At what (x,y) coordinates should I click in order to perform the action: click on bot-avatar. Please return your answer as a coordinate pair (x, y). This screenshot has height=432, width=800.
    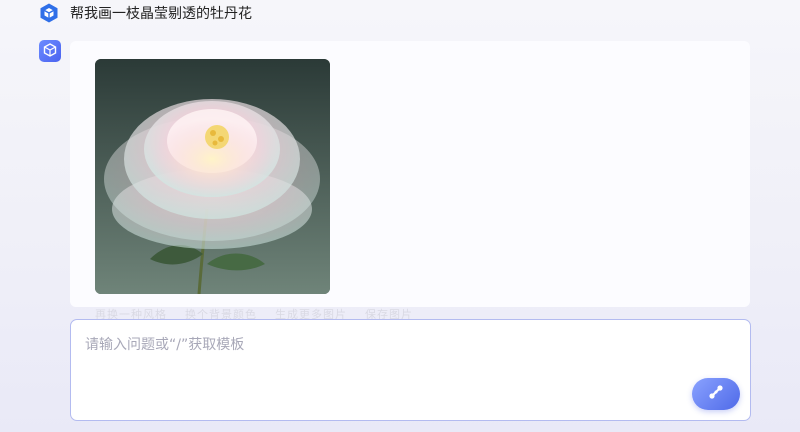
    Looking at the image, I should click on (50, 51).